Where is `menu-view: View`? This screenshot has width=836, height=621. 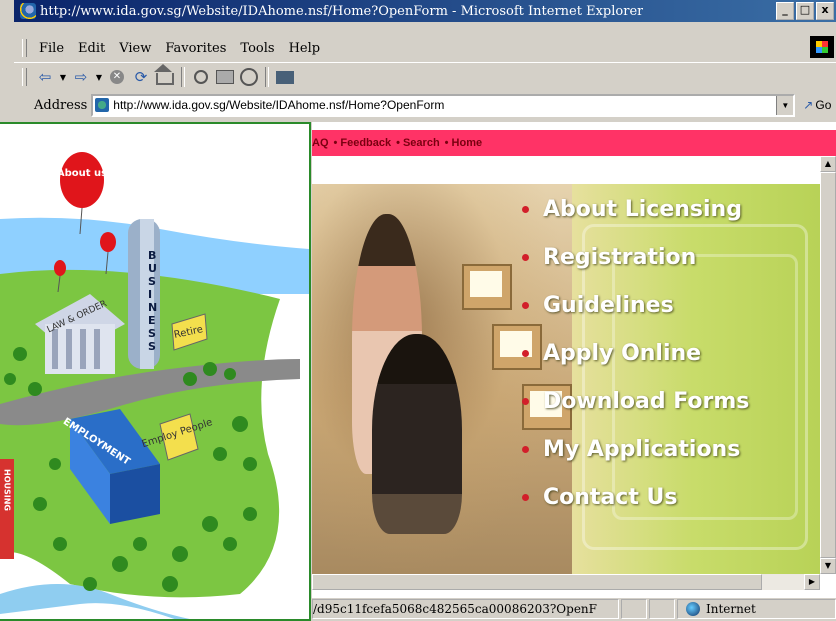 menu-view: View is located at coordinates (135, 48).